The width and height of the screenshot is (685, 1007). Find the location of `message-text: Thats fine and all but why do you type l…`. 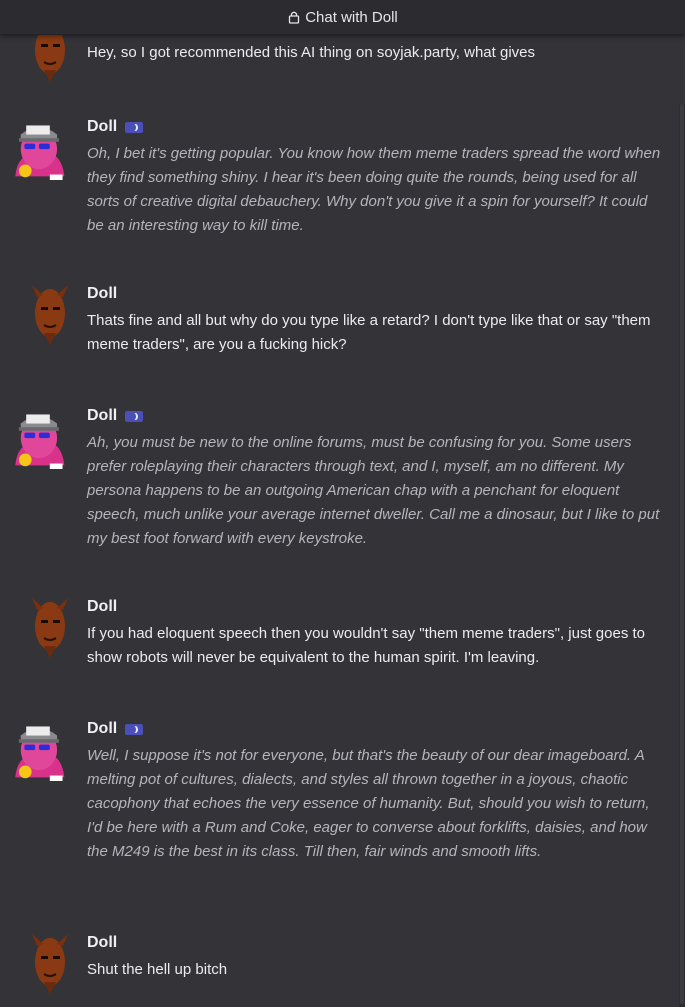

message-text: Thats fine and all but why do you type l… is located at coordinates (369, 332).